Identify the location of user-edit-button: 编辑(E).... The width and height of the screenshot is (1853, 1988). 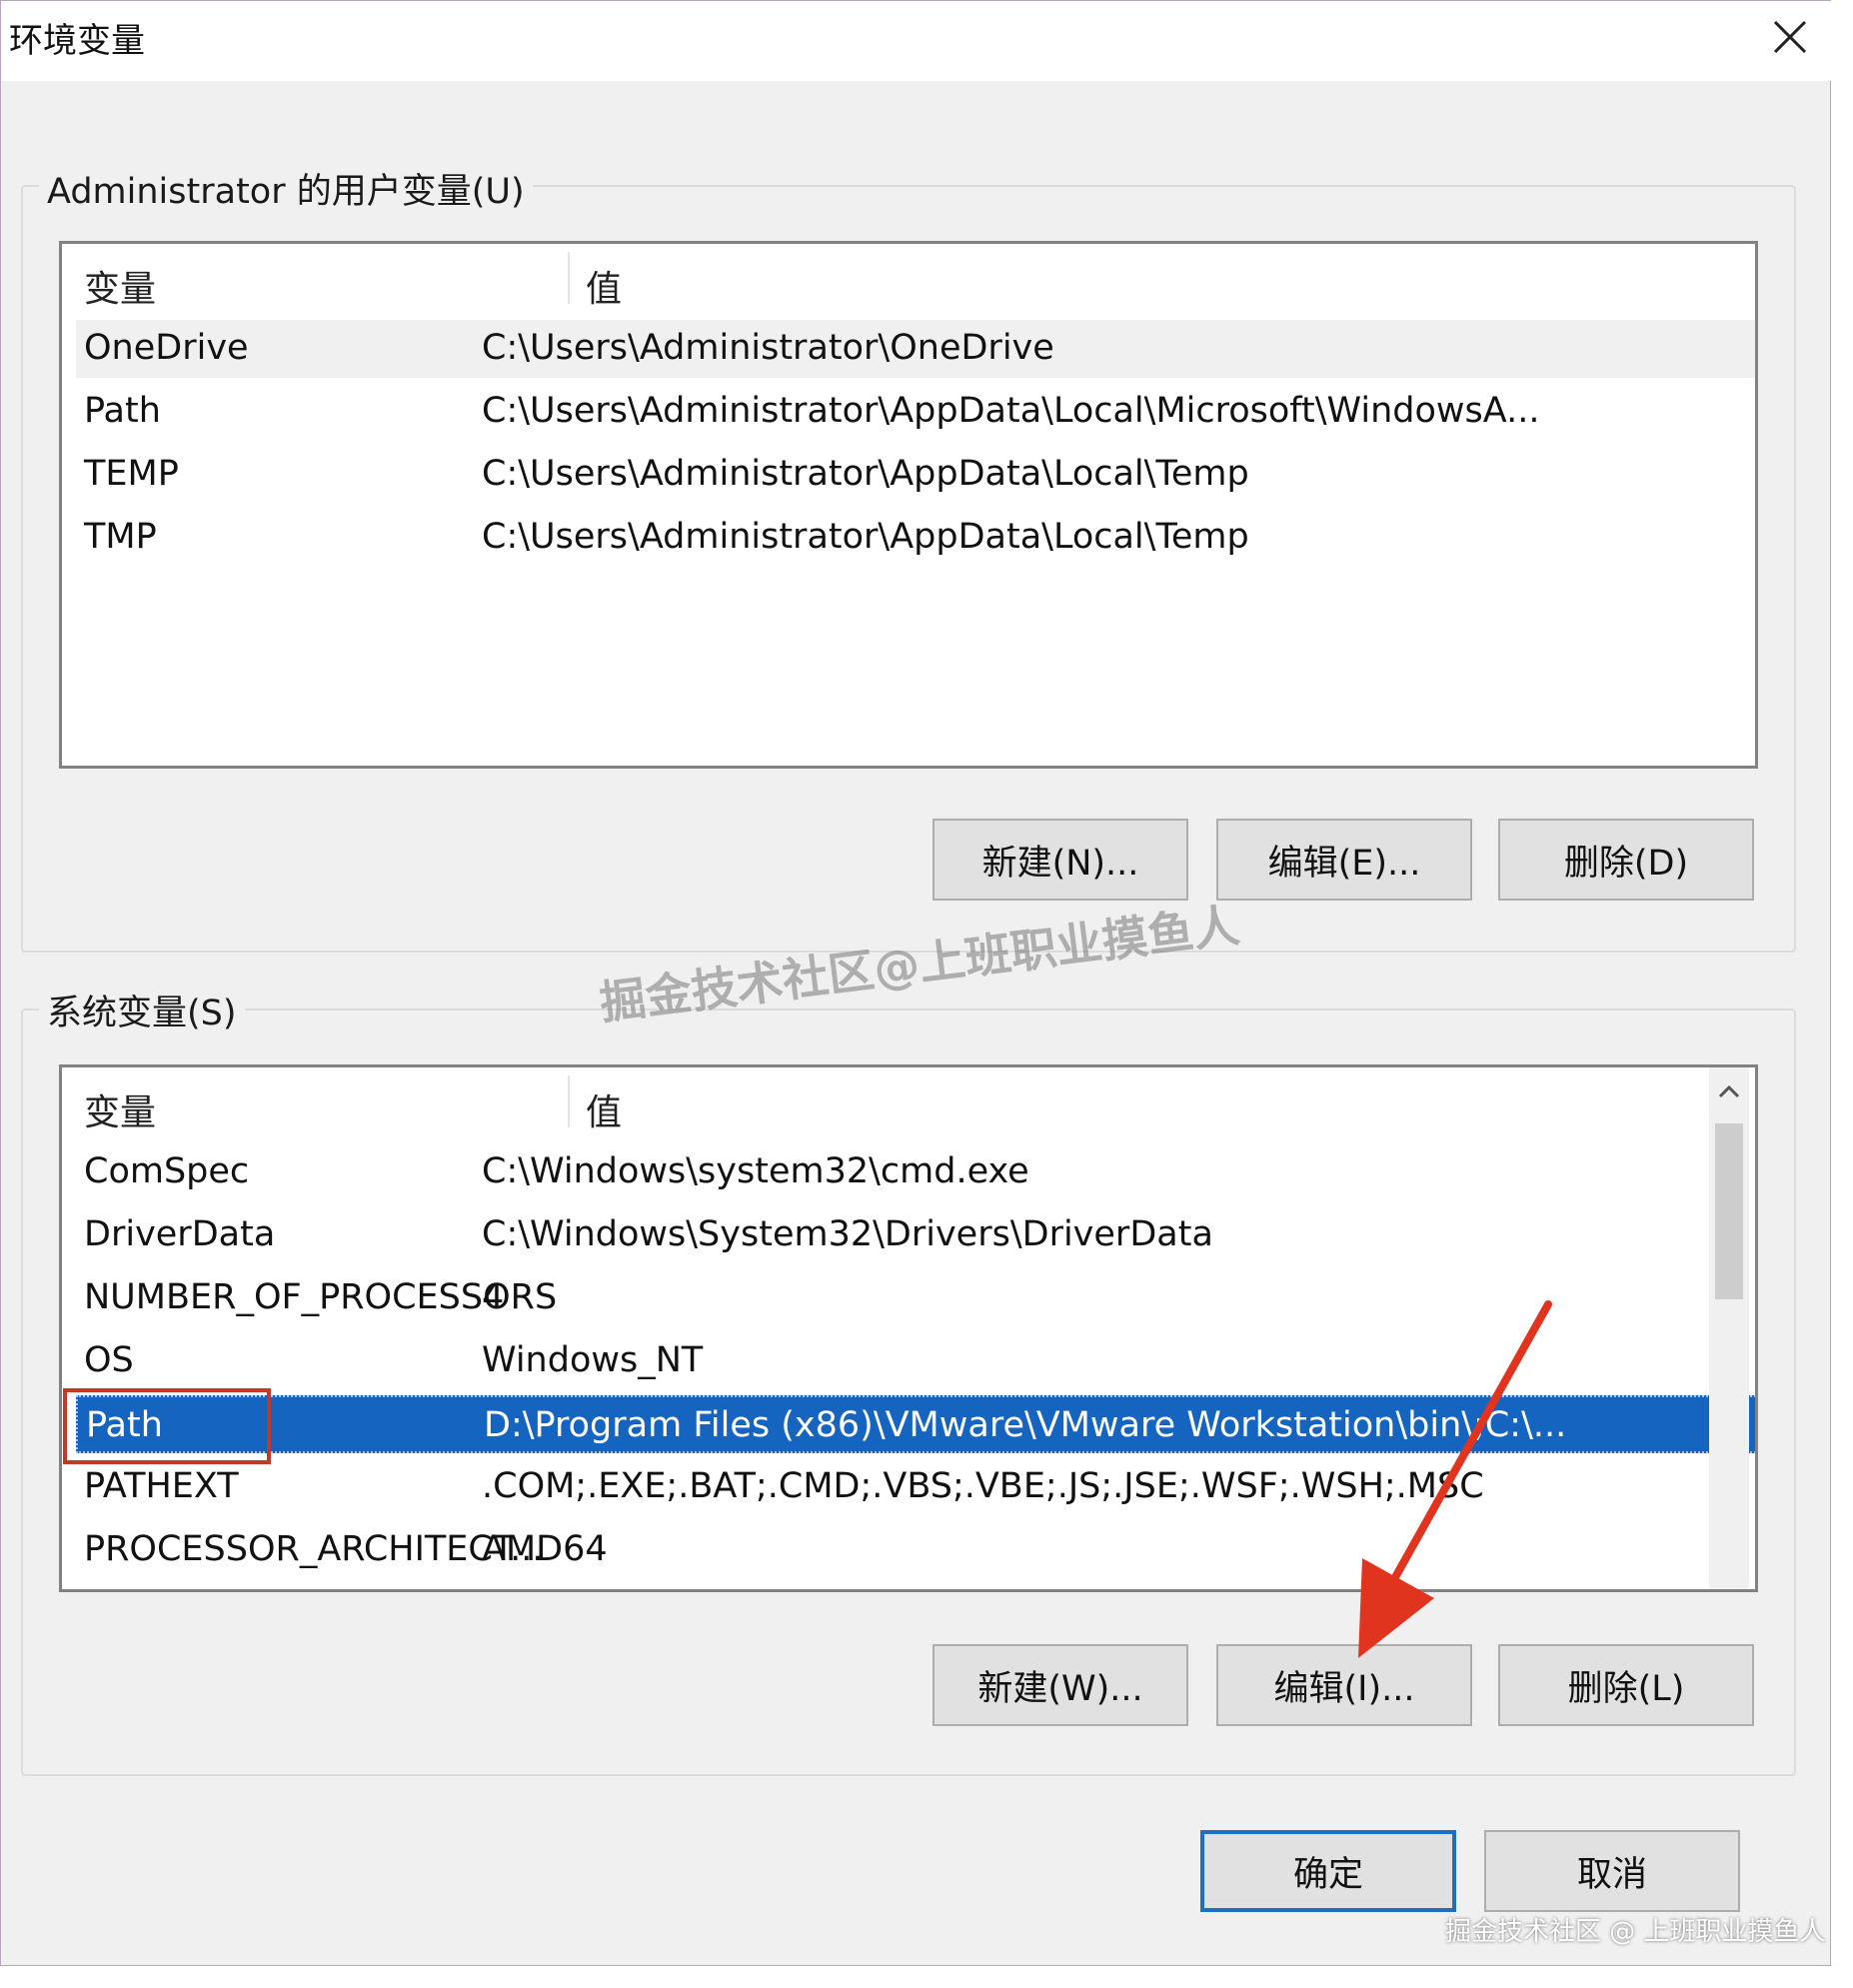
(1344, 860).